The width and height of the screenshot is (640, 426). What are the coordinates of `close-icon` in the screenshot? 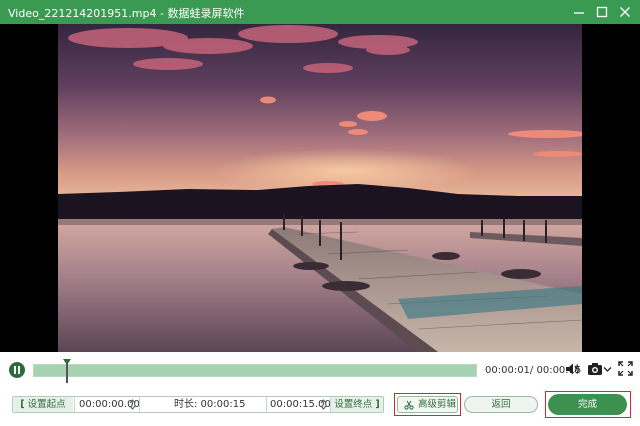 It's located at (625, 12).